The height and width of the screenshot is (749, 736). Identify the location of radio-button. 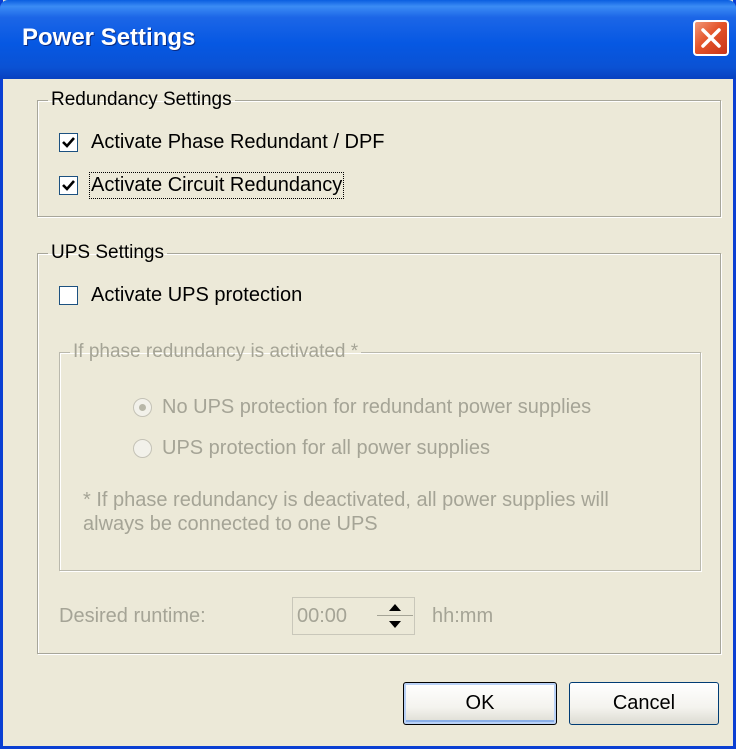
(142, 448).